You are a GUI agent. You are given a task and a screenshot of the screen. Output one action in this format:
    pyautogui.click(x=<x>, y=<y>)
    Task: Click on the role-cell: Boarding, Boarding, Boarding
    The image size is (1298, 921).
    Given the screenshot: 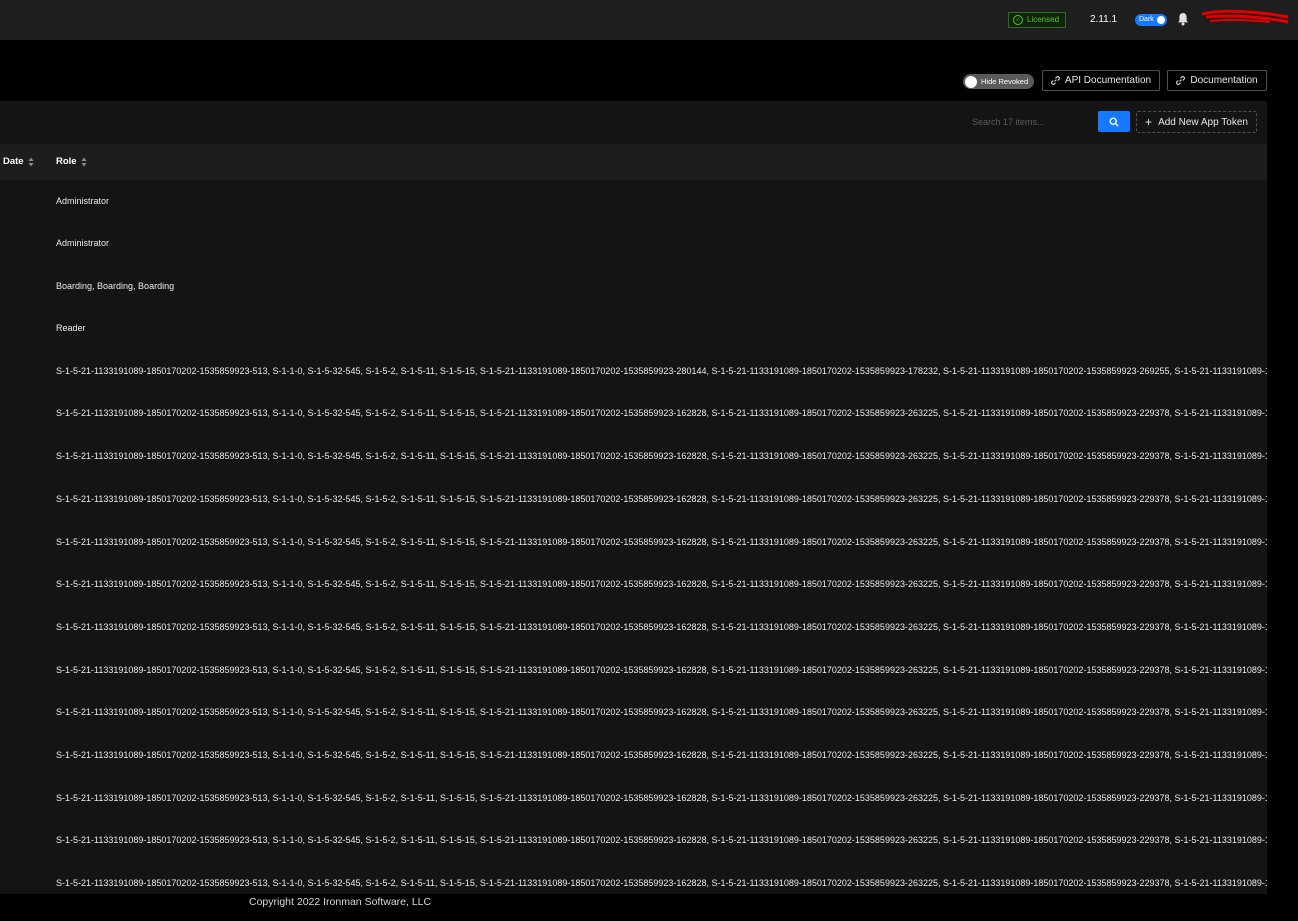 What is the action you would take?
    pyautogui.click(x=115, y=286)
    